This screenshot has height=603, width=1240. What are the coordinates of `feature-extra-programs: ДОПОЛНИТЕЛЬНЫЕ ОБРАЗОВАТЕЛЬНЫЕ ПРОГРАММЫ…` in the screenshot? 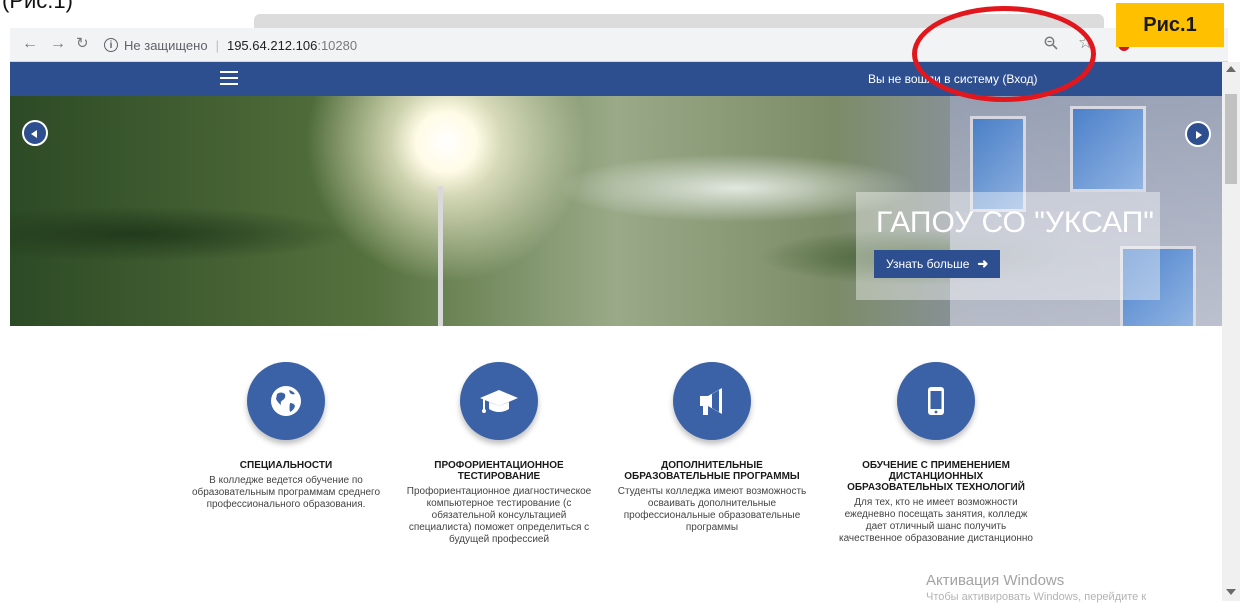 It's located at (712, 448).